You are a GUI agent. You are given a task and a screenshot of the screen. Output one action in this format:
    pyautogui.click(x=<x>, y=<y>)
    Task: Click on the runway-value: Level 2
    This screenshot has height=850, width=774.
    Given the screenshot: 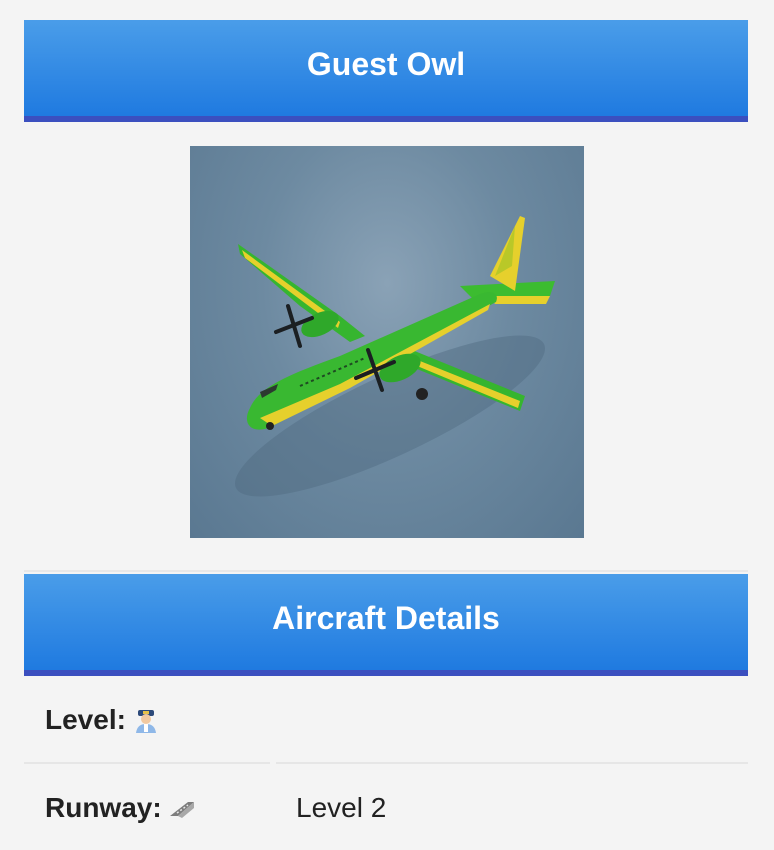 What is the action you would take?
    pyautogui.click(x=341, y=807)
    